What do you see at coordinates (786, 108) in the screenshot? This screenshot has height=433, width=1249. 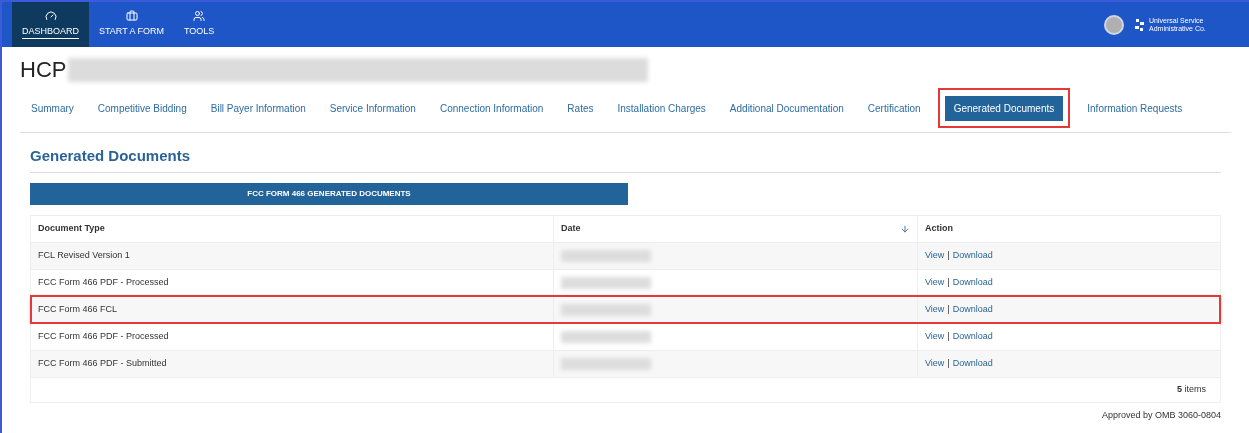 I see `tab: Additional Documentation` at bounding box center [786, 108].